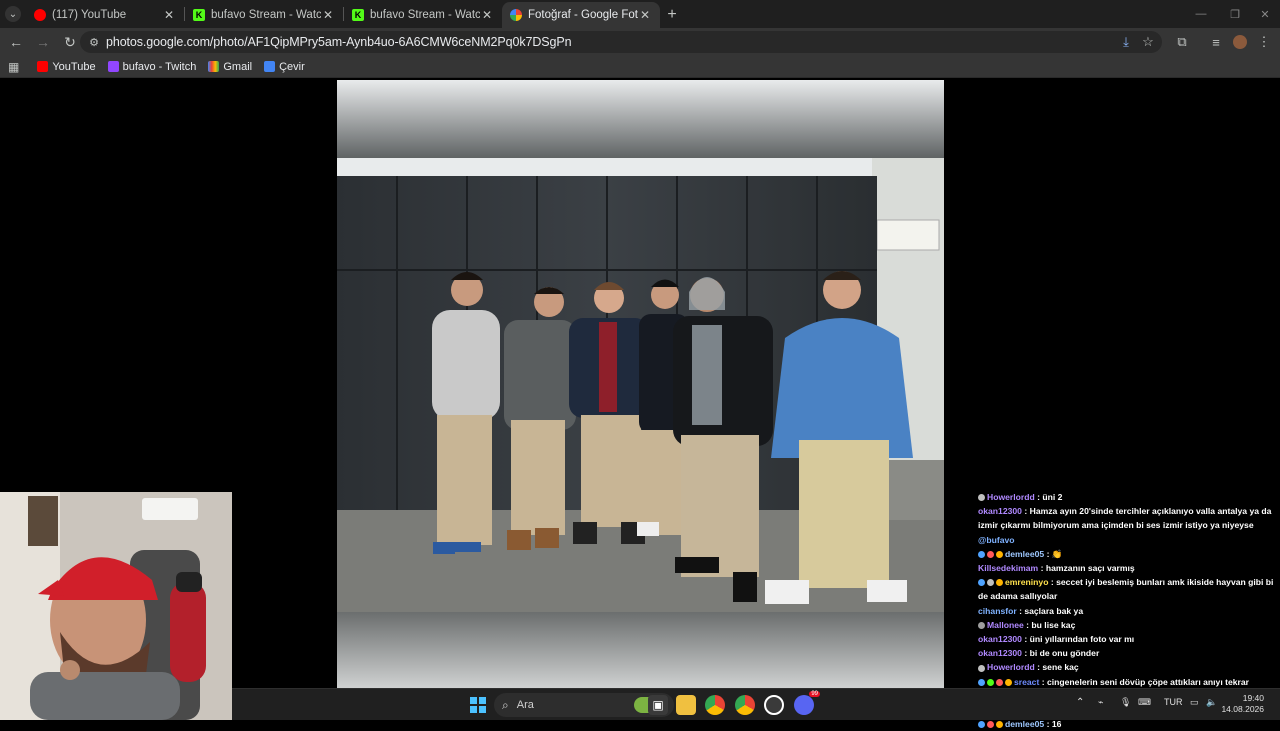 The height and width of the screenshot is (731, 1280). What do you see at coordinates (584, 705) in the screenshot?
I see `taskbar-search: ⌕ Ara` at bounding box center [584, 705].